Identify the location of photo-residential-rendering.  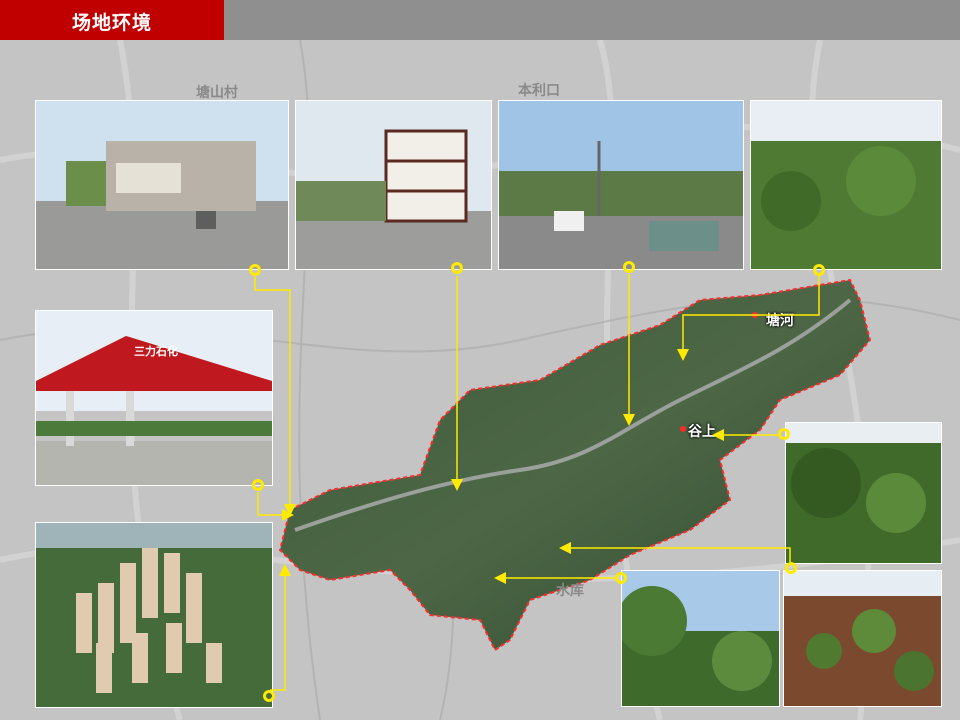
(154, 615).